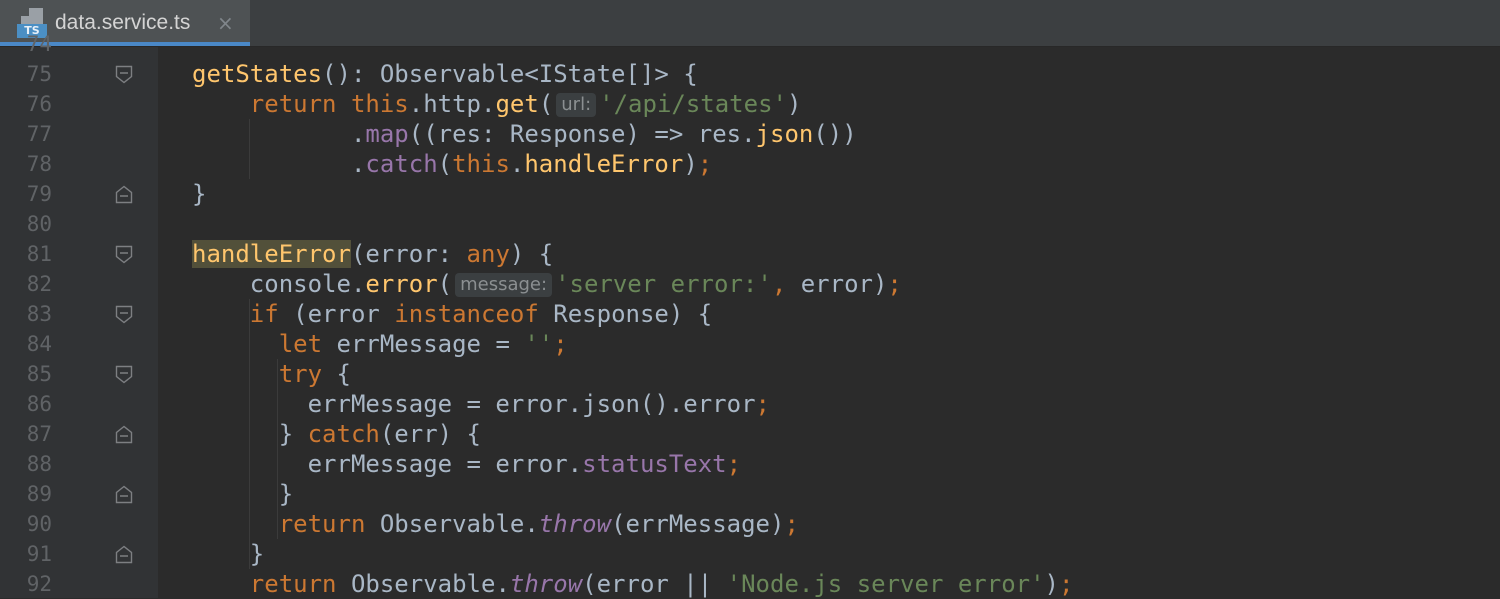 The image size is (1500, 599). Describe the element at coordinates (750, 194) in the screenshot. I see `code-line: 79}` at that location.